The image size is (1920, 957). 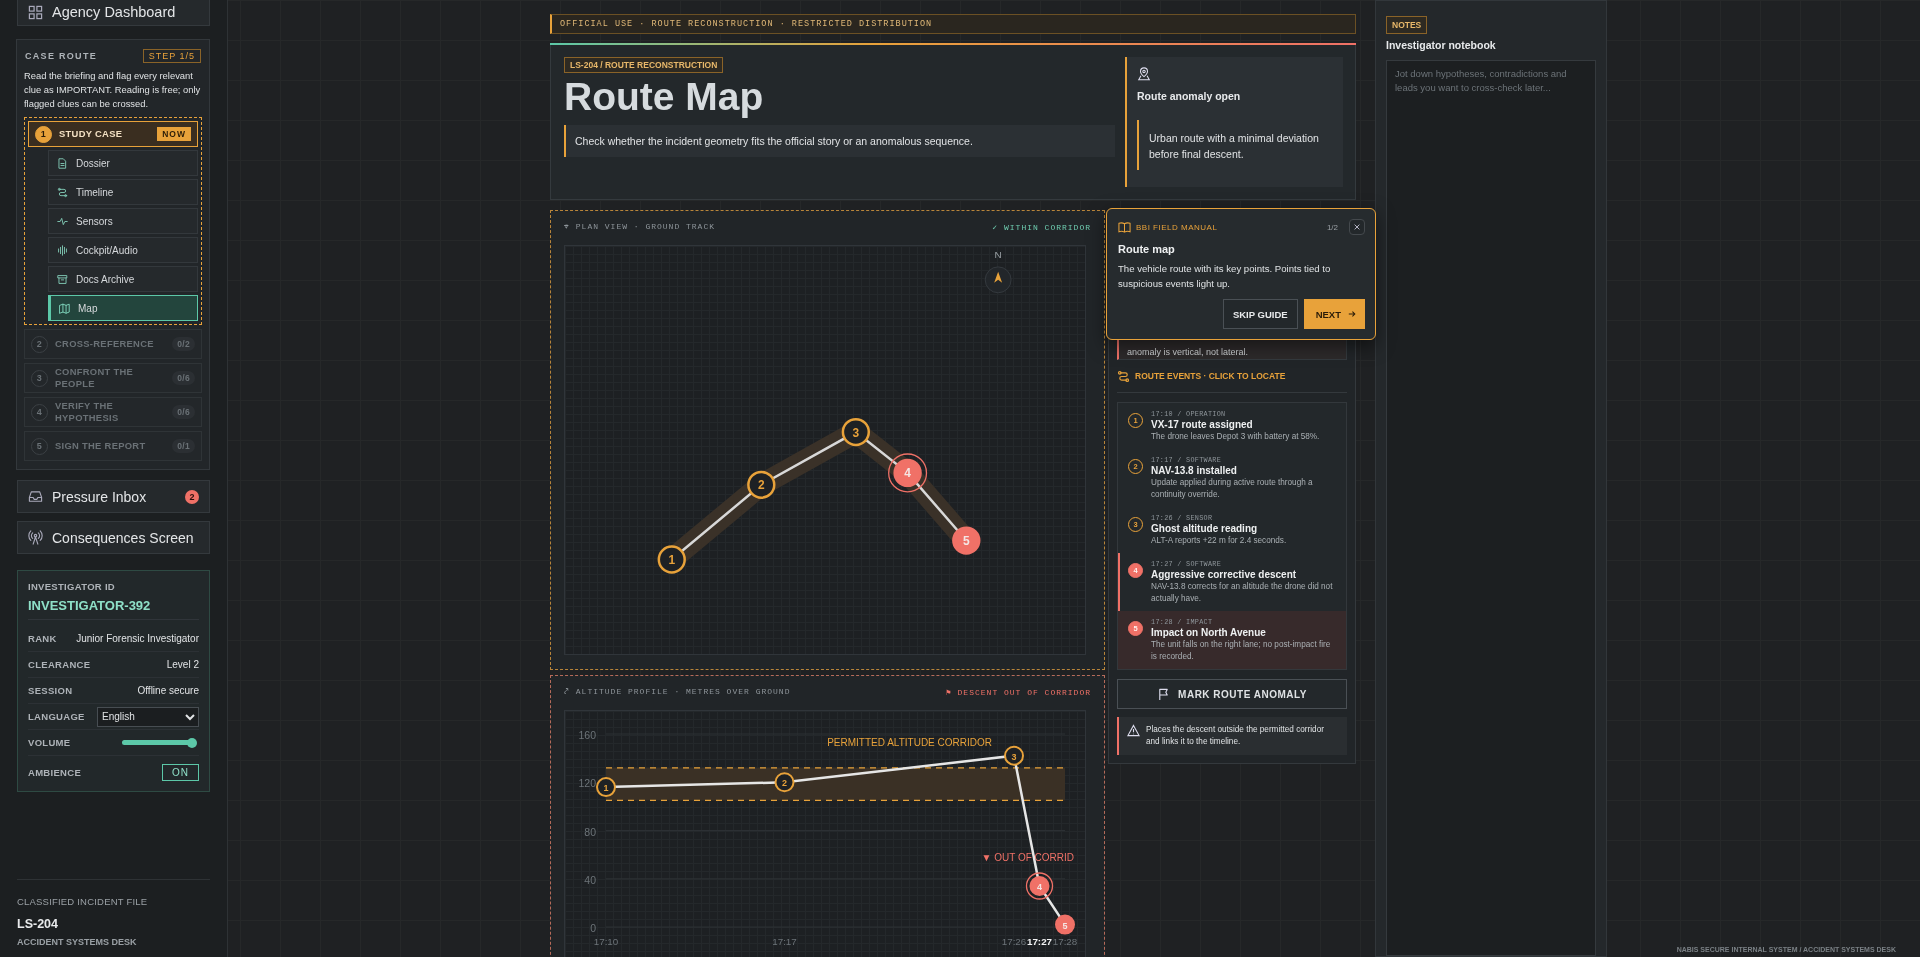 I want to click on classification-banner: OFFICIAL USE · ROUTE RECONSTRUCTION · RESTRICTED DISTRIBUTION, so click(x=953, y=24).